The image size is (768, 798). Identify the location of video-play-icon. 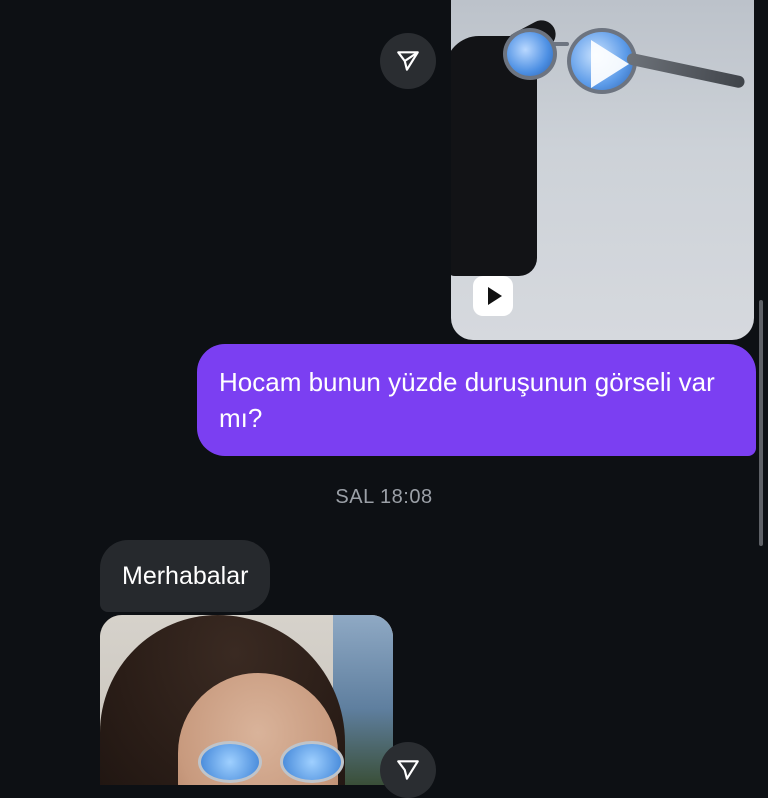
(493, 296).